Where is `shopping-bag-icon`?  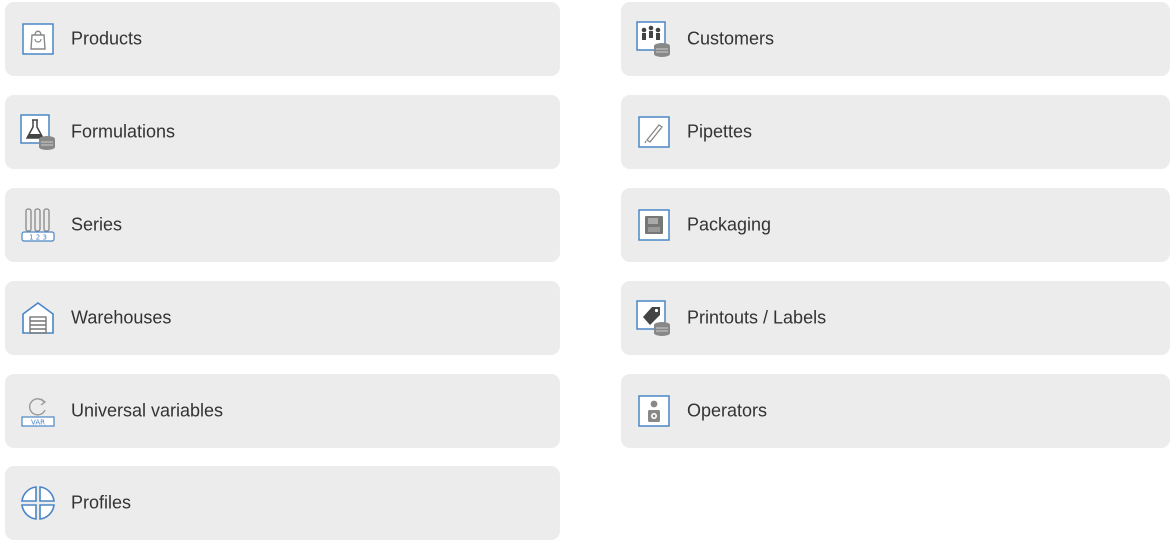
shopping-bag-icon is located at coordinates (38, 39).